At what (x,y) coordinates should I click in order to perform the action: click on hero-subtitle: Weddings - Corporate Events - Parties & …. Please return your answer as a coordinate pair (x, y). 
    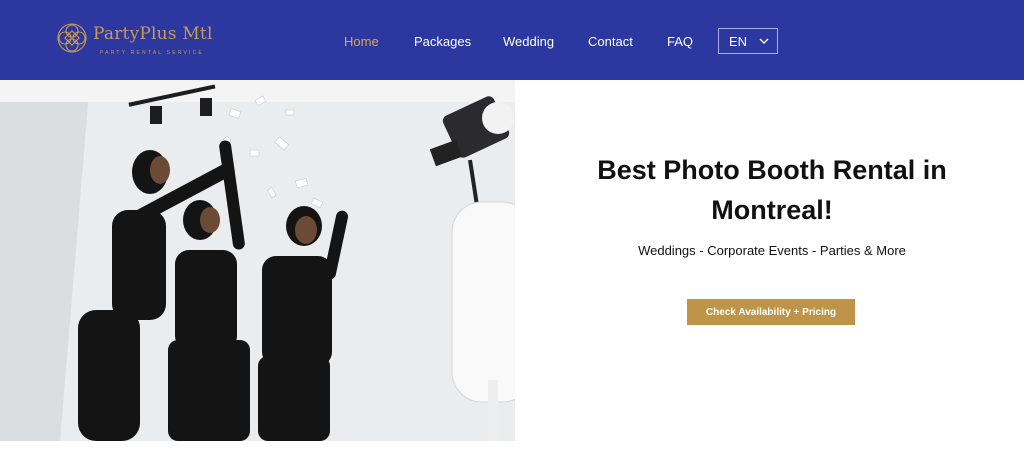
    Looking at the image, I should click on (772, 250).